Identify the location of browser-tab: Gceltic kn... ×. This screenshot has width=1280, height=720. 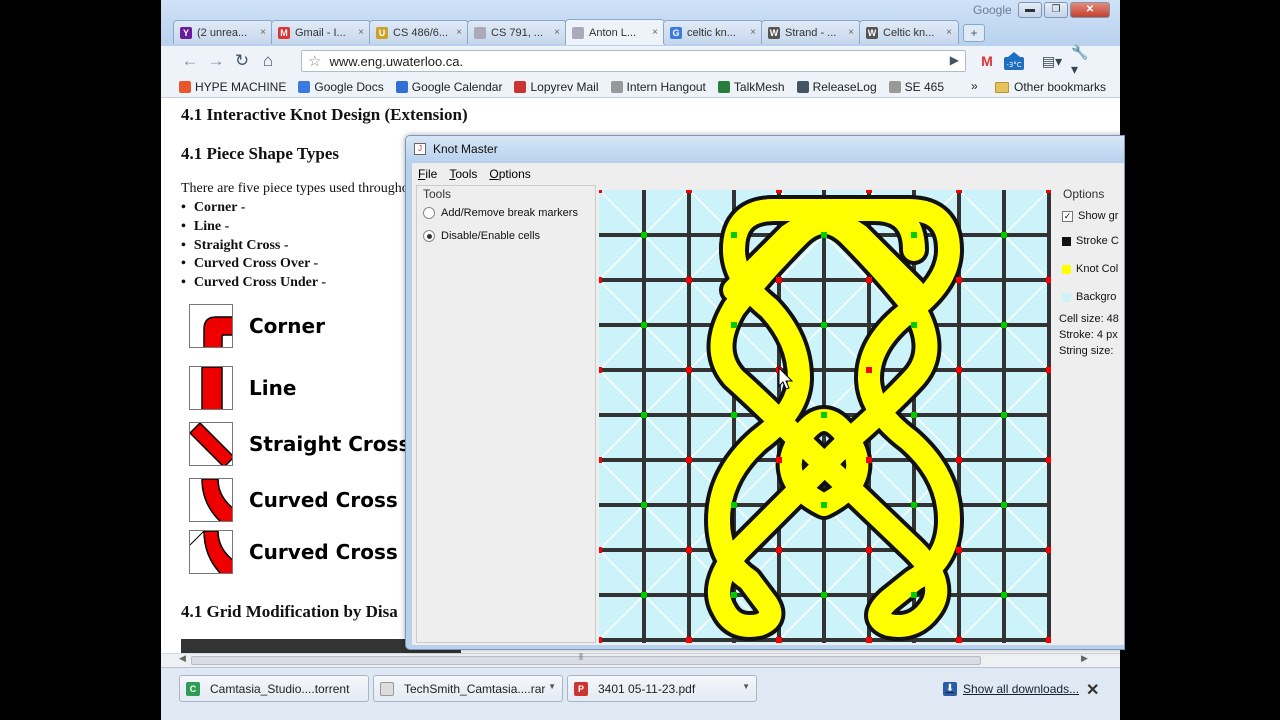
(713, 32).